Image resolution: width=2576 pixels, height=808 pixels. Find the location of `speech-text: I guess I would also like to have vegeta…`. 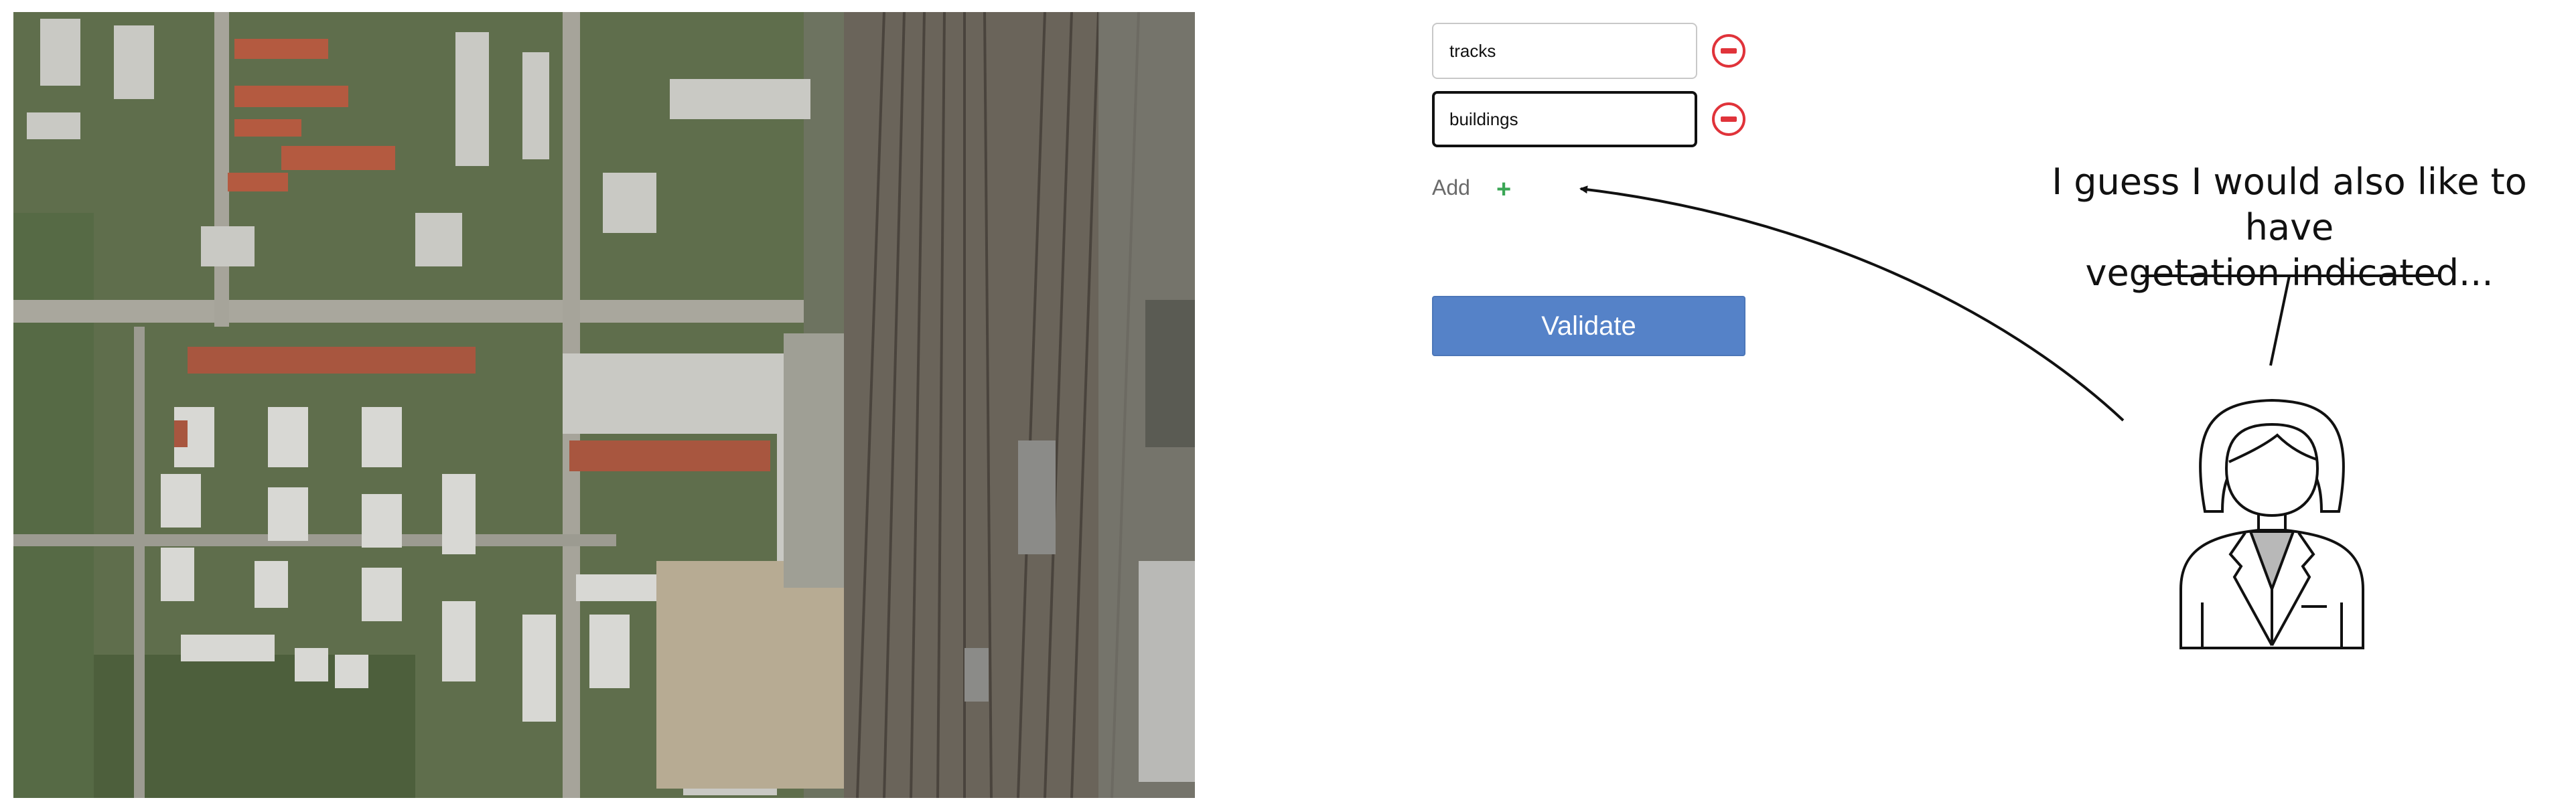

speech-text: I guess I would also like to have vegeta… is located at coordinates (2289, 228).